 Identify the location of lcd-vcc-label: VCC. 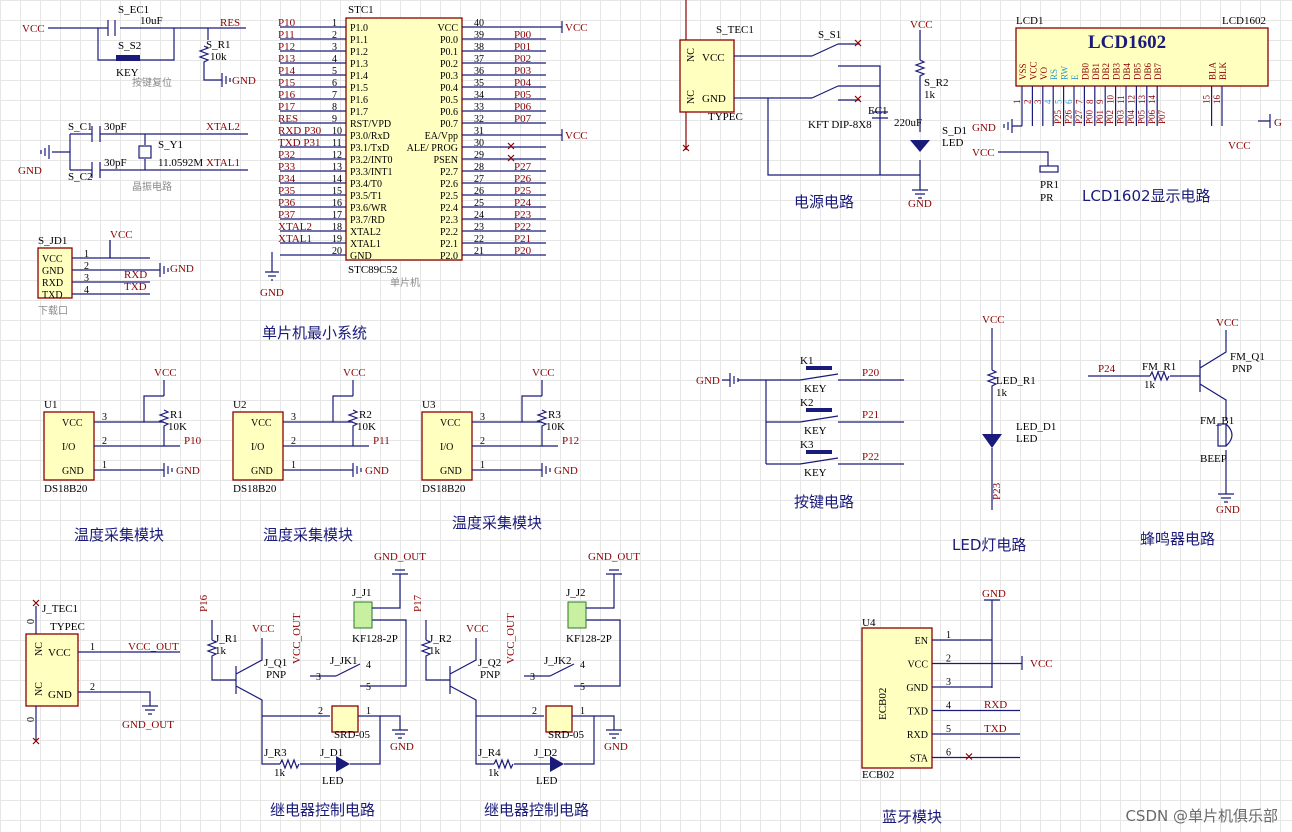
(983, 153).